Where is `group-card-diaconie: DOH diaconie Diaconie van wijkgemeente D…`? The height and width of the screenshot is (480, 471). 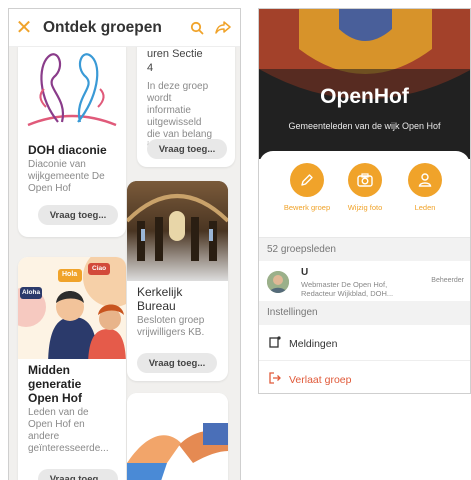
group-card-diaconie: DOH diaconie Diaconie van wijkgemeente D… is located at coordinates (72, 137).